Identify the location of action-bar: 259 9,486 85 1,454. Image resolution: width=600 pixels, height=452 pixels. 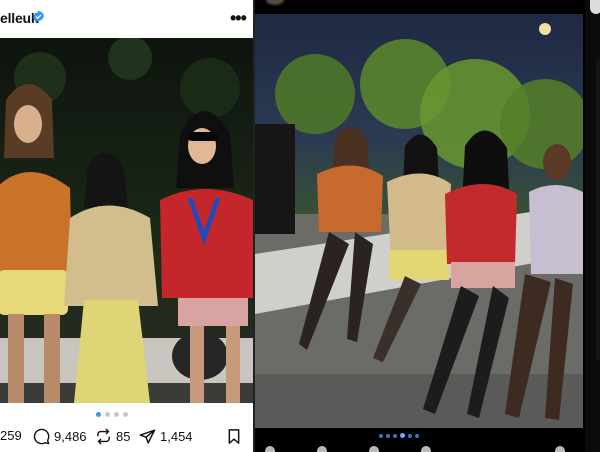
(126, 438).